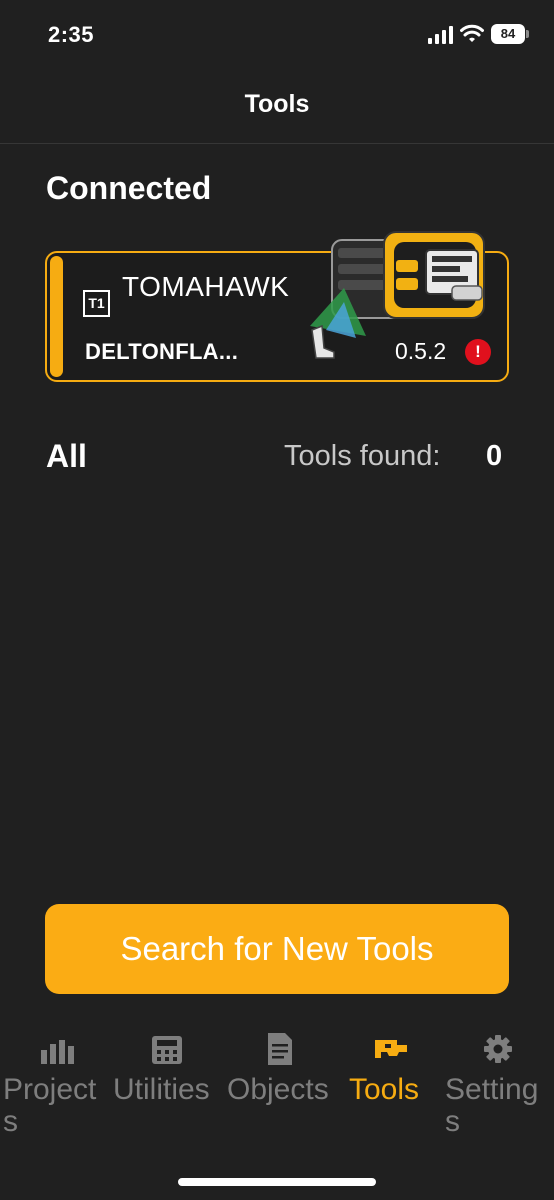 The height and width of the screenshot is (1200, 554). What do you see at coordinates (397, 295) in the screenshot?
I see `tool-product-image` at bounding box center [397, 295].